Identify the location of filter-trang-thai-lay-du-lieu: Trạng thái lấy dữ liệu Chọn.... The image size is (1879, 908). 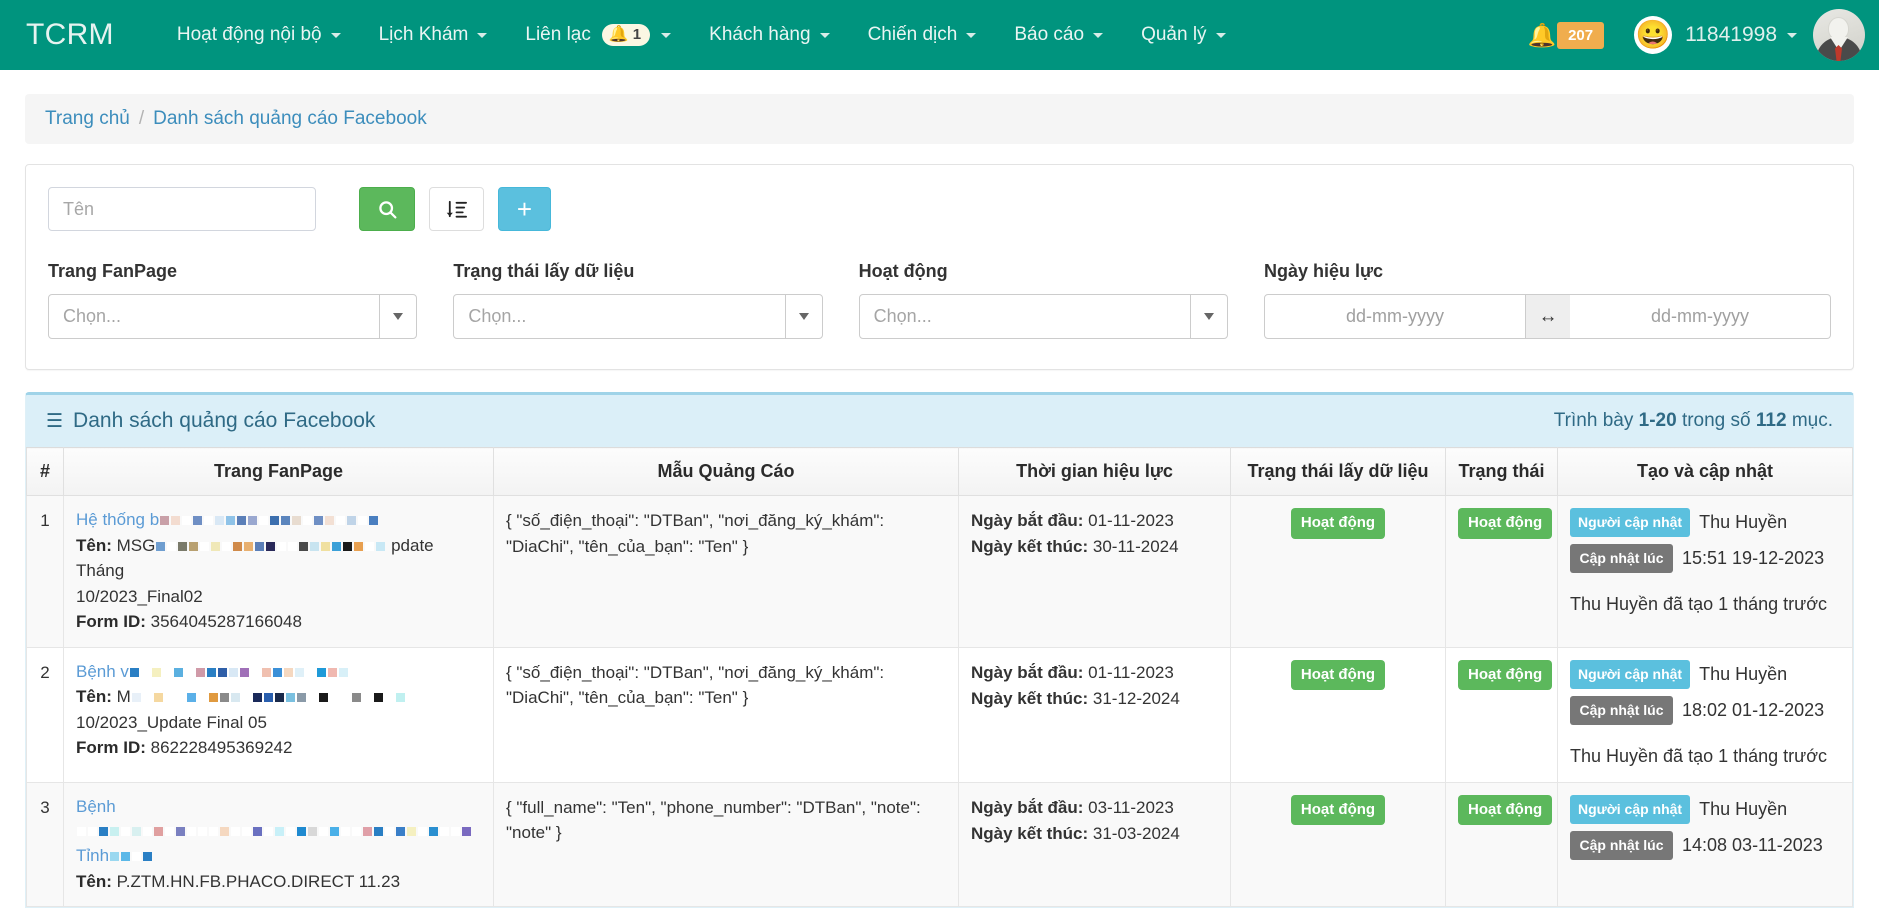
(655, 300).